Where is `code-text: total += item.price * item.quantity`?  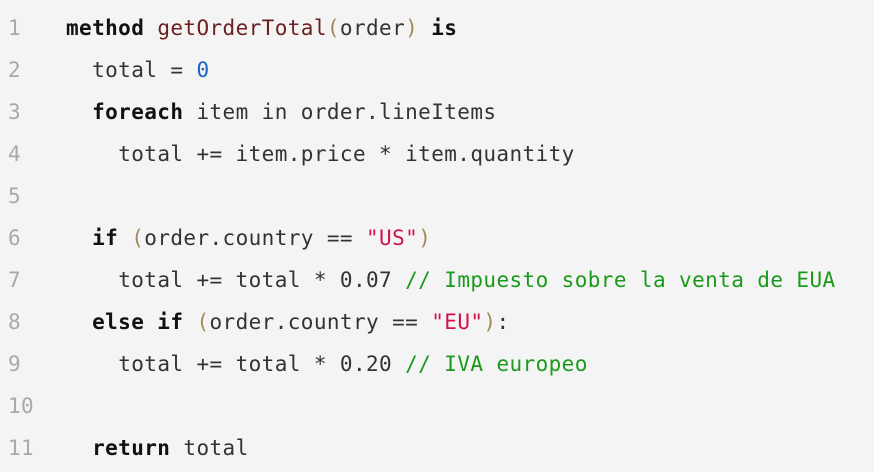 code-text: total += item.price * item.quantity is located at coordinates (346, 154).